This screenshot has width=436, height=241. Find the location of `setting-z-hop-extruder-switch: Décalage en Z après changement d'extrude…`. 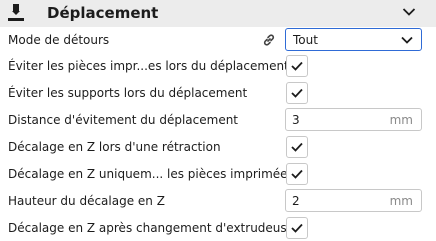

setting-z-hop-extruder-switch: Décalage en Z après changement d'extrude… is located at coordinates (218, 228).